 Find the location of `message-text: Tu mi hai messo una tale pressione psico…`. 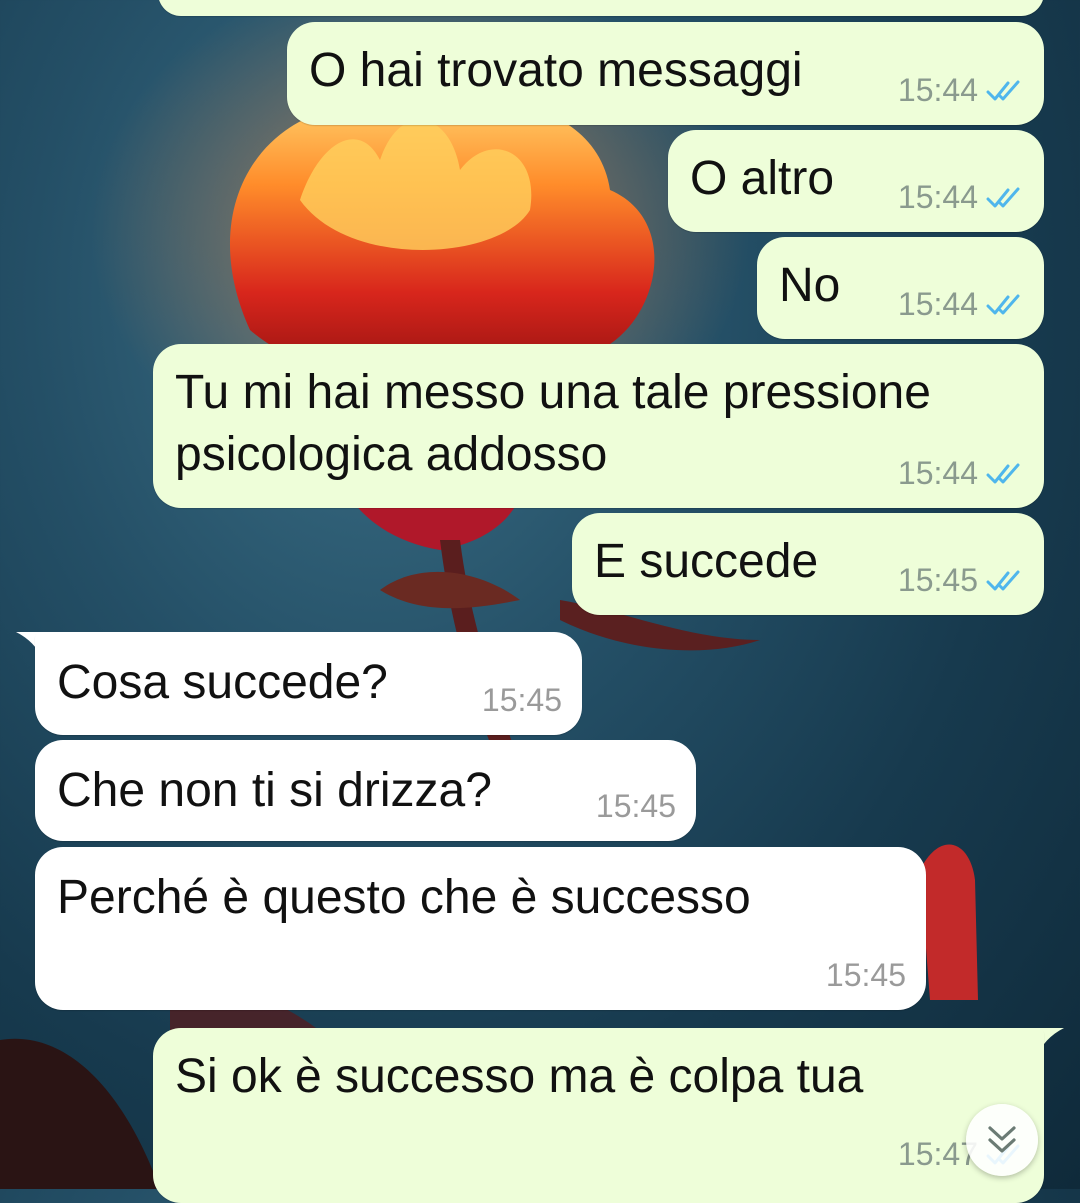

message-text: Tu mi hai messo una tale pressione psico… is located at coordinates (553, 423).